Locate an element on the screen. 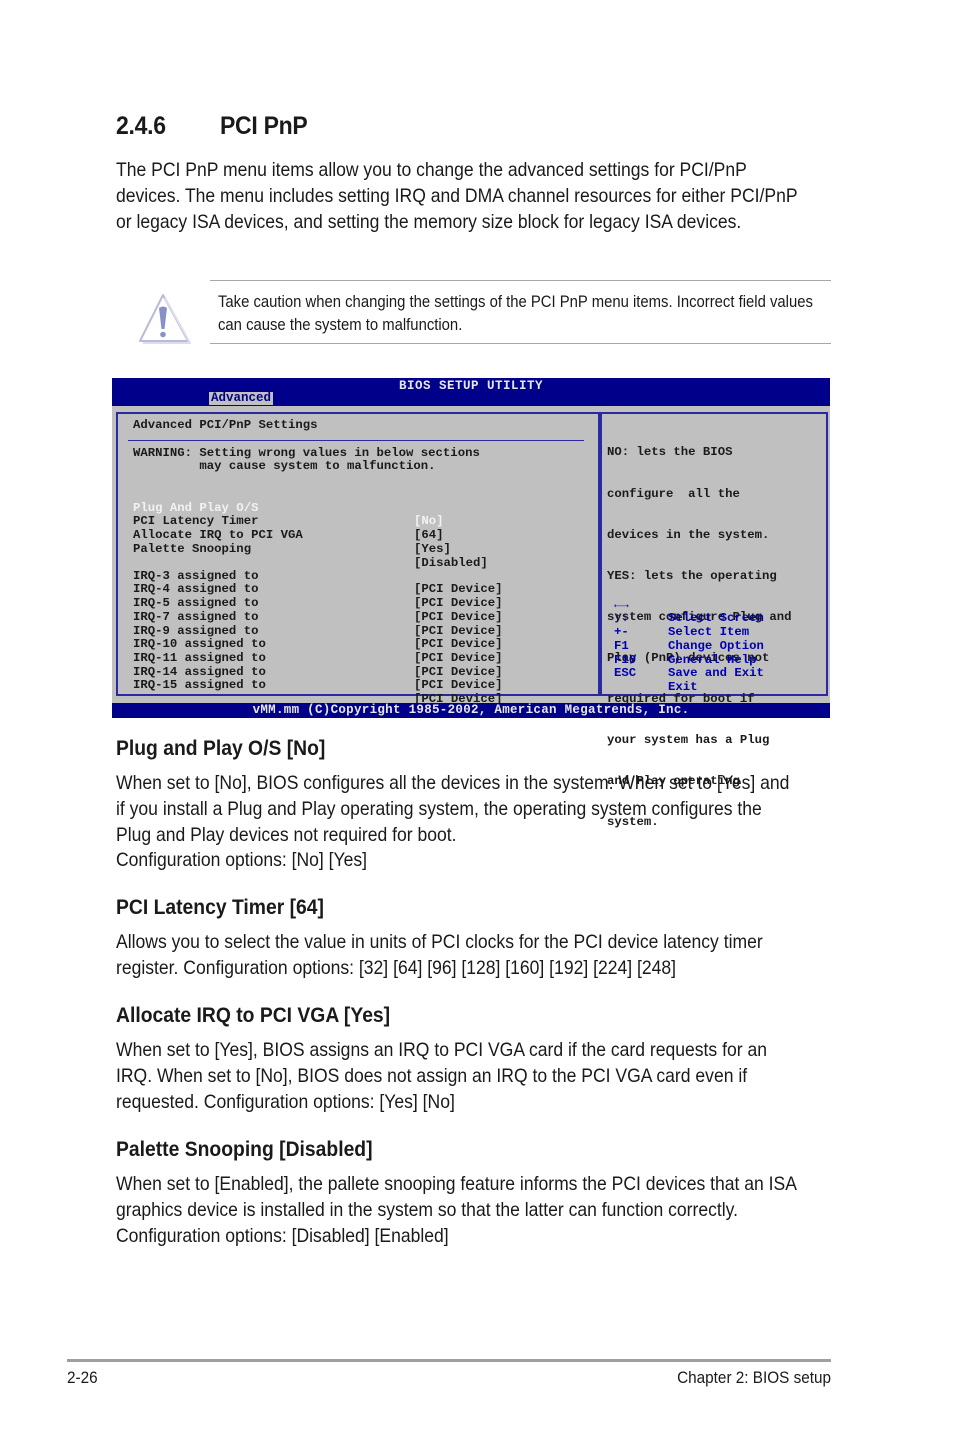 This screenshot has width=954, height=1438. footer-divider is located at coordinates (449, 1360).